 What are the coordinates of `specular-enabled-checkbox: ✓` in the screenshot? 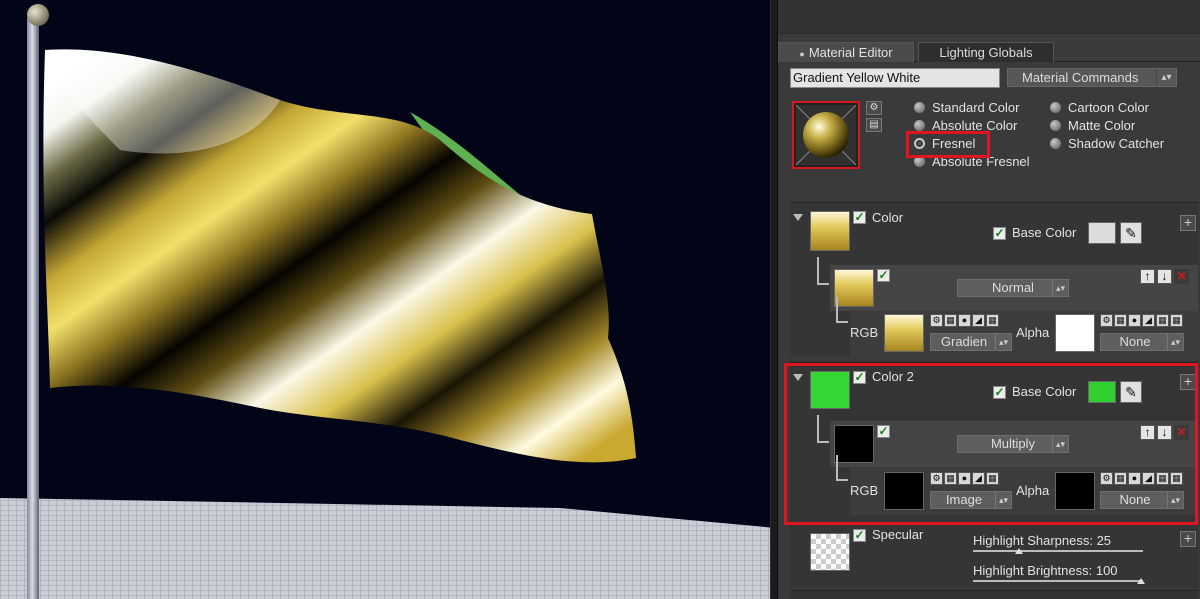 It's located at (859, 535).